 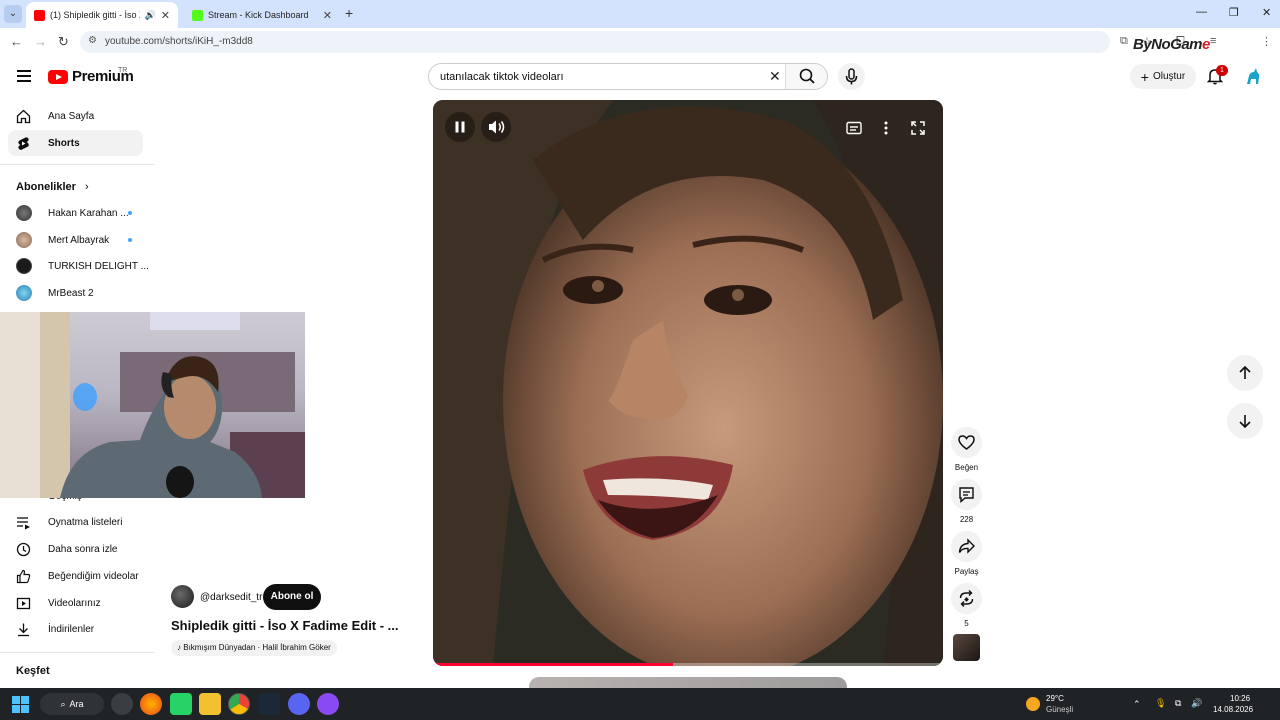 I want to click on remix-action: ◆ 5, so click(x=966, y=605).